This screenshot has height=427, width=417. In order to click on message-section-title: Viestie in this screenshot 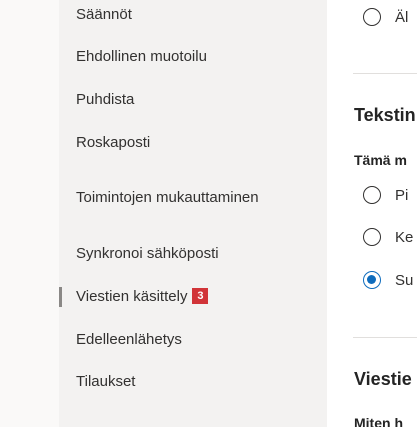, I will do `click(383, 379)`.